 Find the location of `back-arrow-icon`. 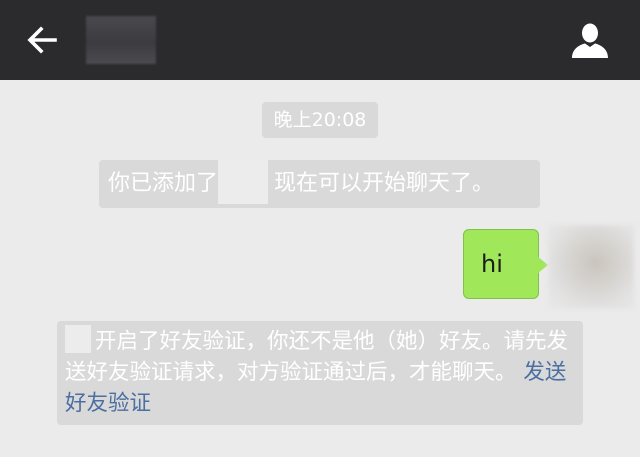

back-arrow-icon is located at coordinates (42, 40).